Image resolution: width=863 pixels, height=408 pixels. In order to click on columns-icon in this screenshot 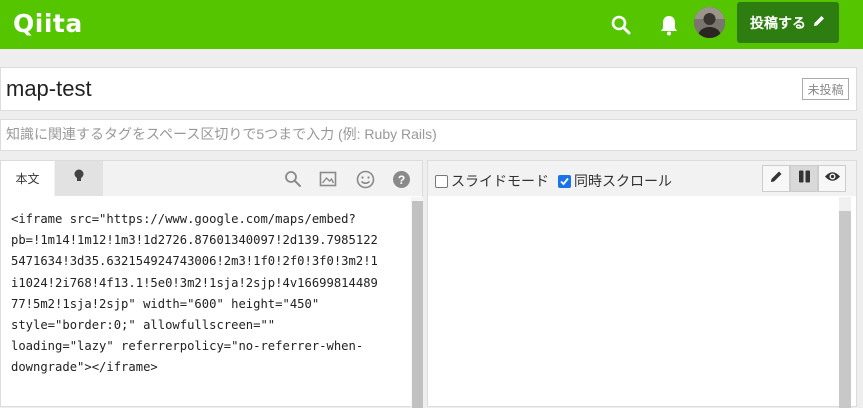, I will do `click(804, 179)`.